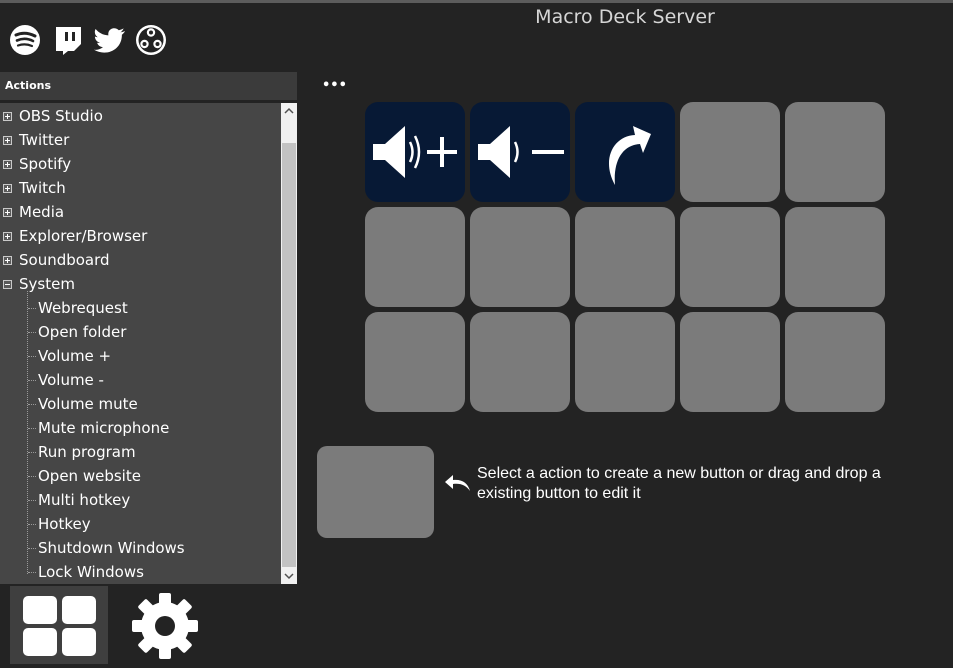  I want to click on tree-item-label: Run program, so click(87, 452).